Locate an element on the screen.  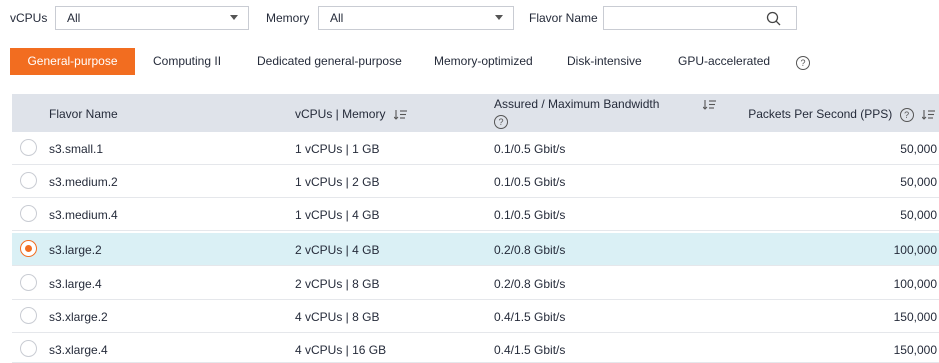
header-vcpus-memory-label: vCPUs | Memory is located at coordinates (340, 114).